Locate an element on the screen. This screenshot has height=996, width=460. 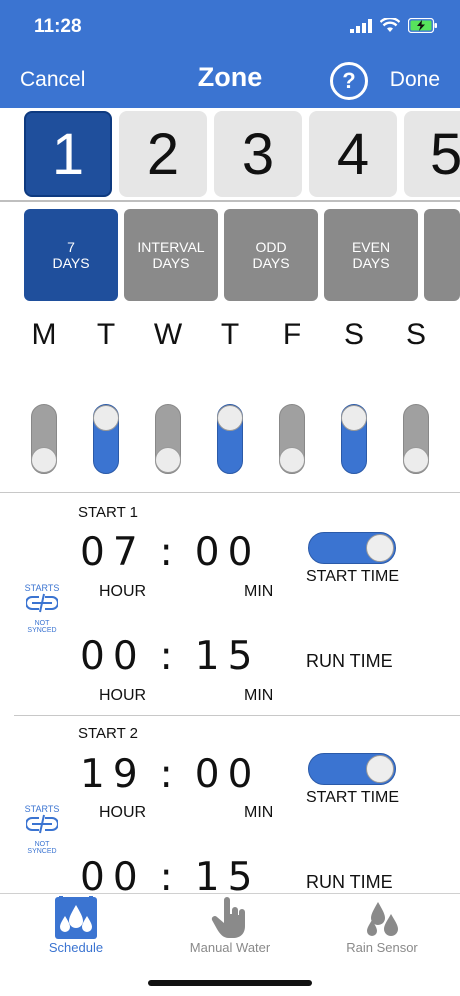
start-1-run-time: 00:15 is located at coordinates (170, 656).